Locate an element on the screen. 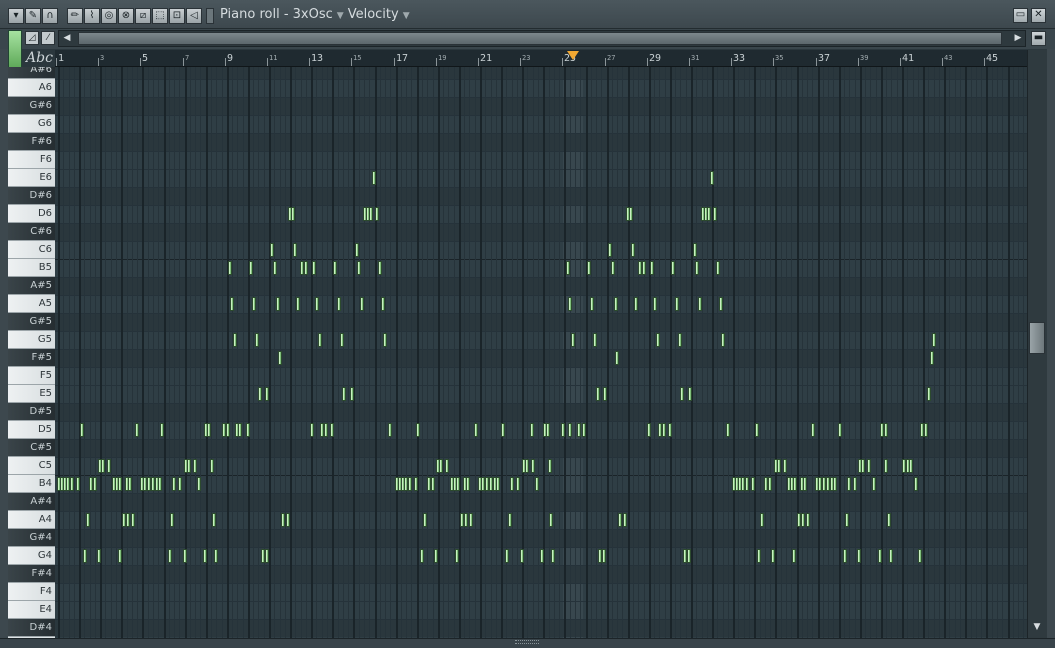  piano-key: A#6 is located at coordinates (31, 73).